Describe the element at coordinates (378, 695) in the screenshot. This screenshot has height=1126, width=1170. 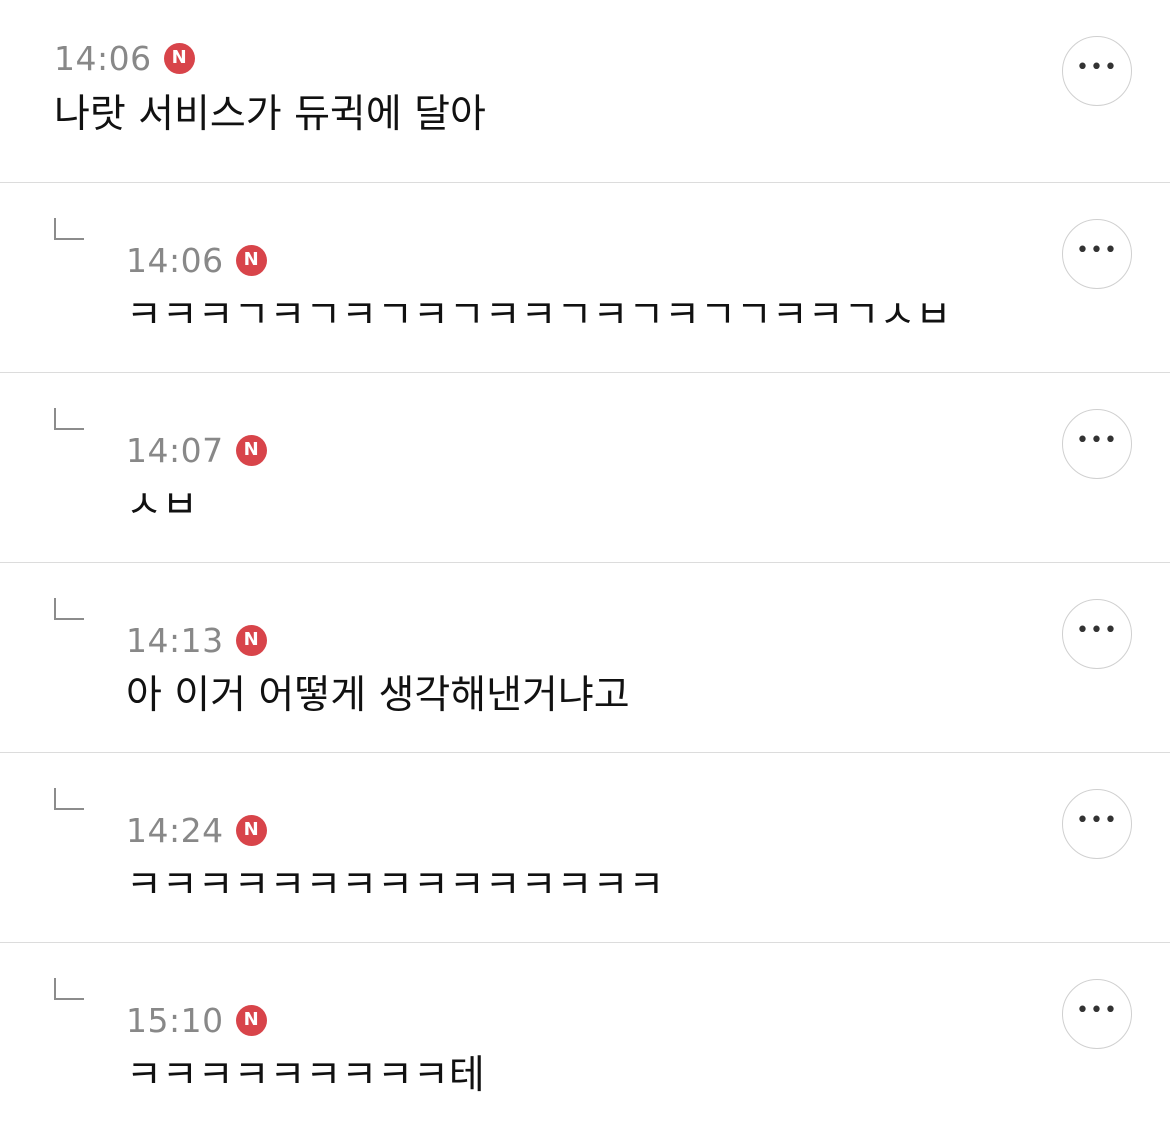
I see `comment-text: 아 이거 어떻게 생각해낸거냐고` at that location.